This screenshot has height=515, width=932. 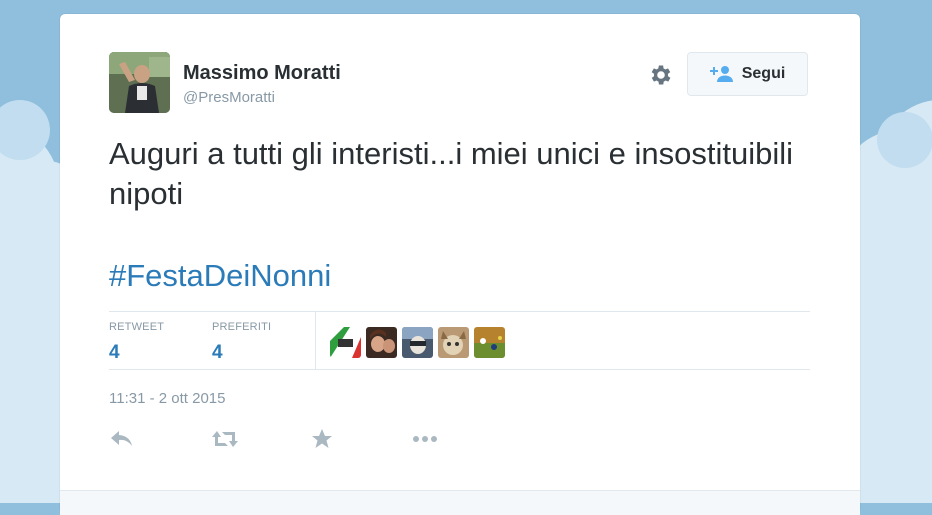 What do you see at coordinates (262, 73) in the screenshot?
I see `author-name: Massimo Moratti` at bounding box center [262, 73].